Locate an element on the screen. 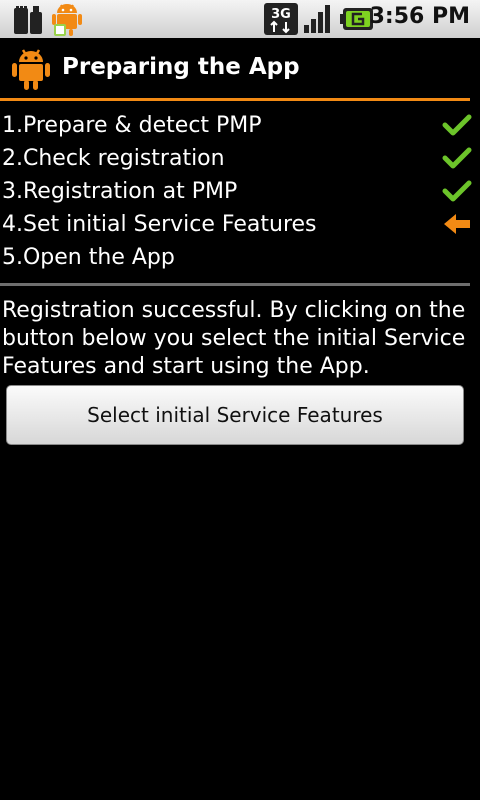 The width and height of the screenshot is (480, 800). step-label: 4.Set initial Service Features is located at coordinates (159, 224).